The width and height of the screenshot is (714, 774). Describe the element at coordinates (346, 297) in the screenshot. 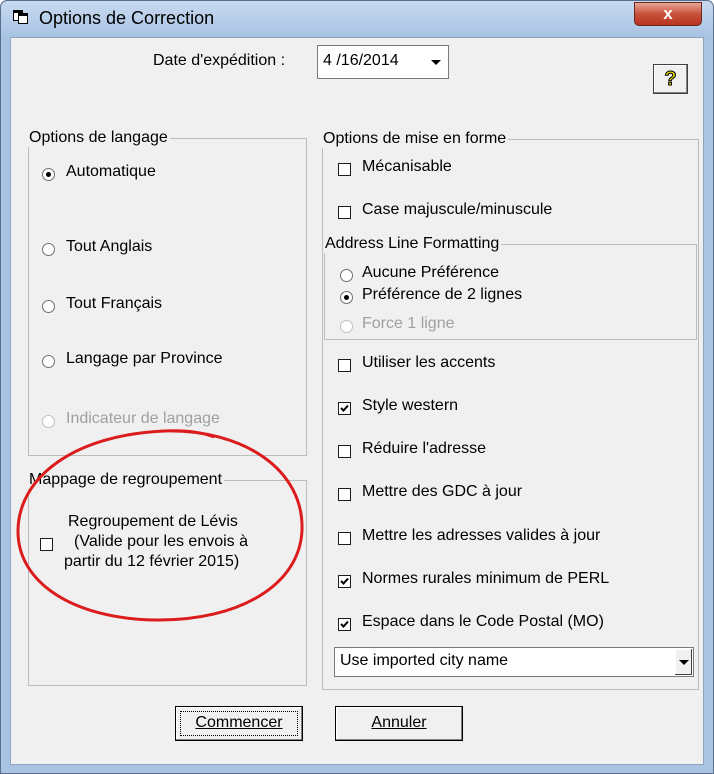

I see `radio-preference-2-lignes` at that location.